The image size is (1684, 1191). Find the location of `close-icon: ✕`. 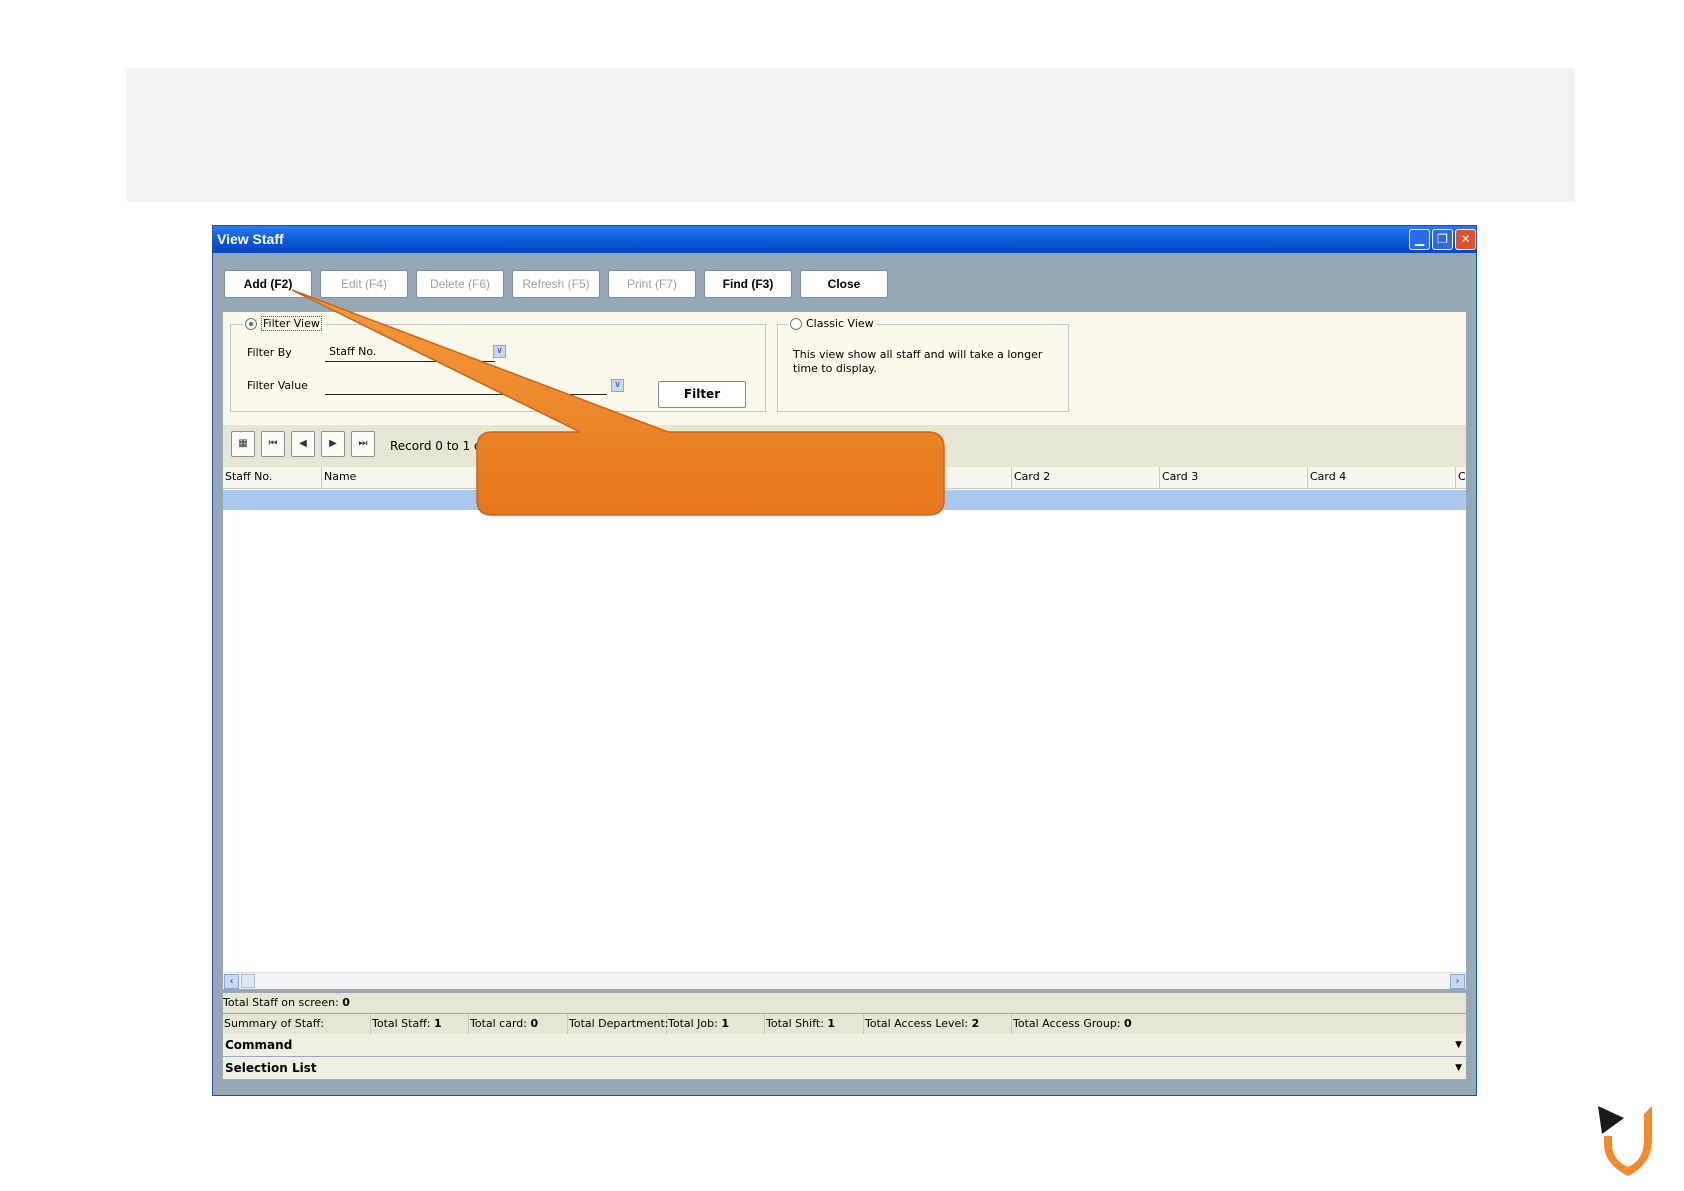

close-icon: ✕ is located at coordinates (1465, 239).